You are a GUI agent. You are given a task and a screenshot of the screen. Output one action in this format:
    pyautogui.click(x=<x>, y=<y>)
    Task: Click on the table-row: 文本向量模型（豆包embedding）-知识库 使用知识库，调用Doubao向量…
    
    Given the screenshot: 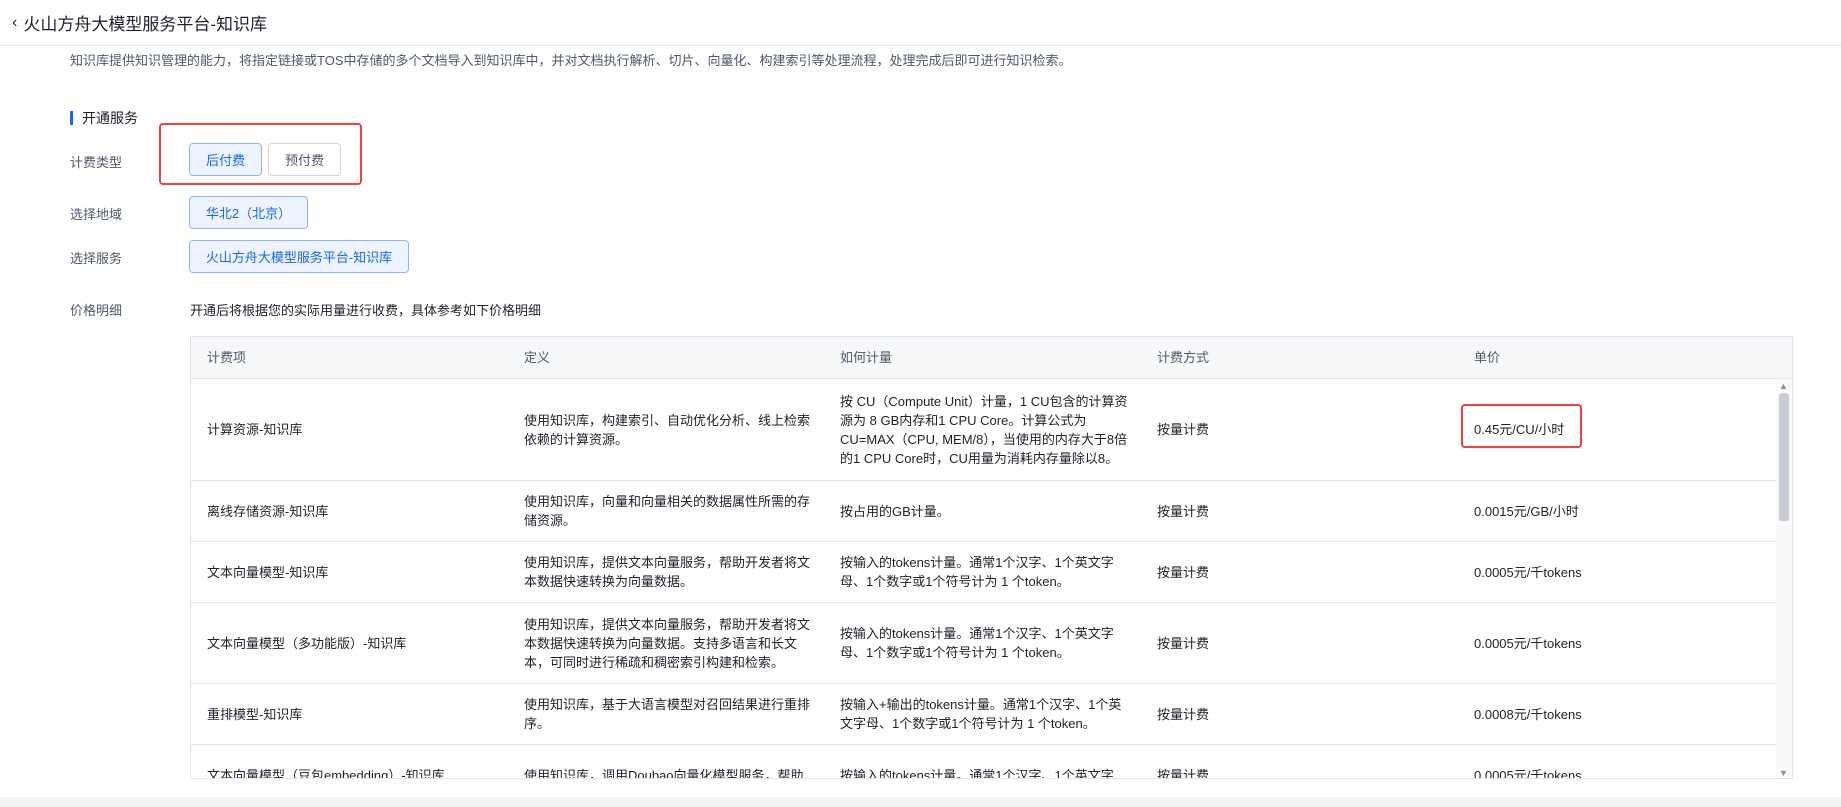 What is the action you would take?
    pyautogui.click(x=983, y=762)
    